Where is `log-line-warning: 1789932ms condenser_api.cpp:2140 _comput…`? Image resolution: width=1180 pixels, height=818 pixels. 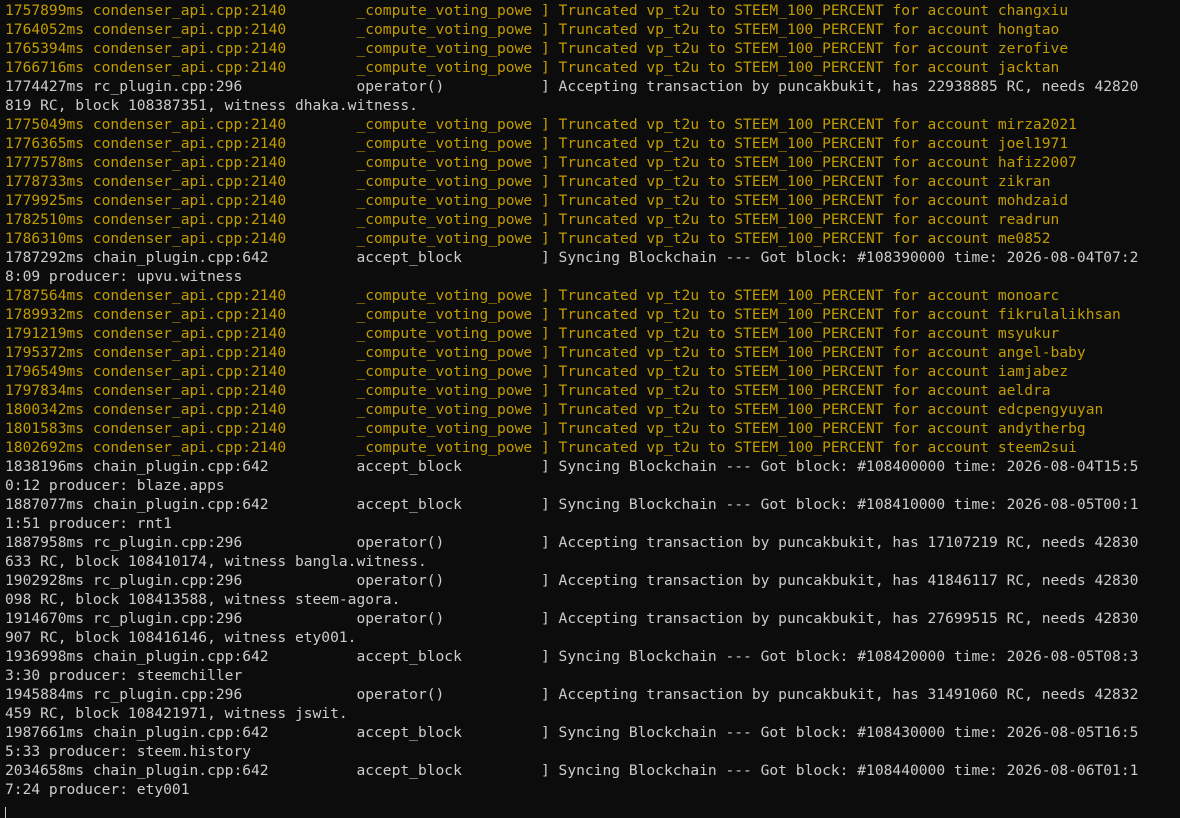
log-line-warning: 1789932ms condenser_api.cpp:2140 _comput… is located at coordinates (563, 314).